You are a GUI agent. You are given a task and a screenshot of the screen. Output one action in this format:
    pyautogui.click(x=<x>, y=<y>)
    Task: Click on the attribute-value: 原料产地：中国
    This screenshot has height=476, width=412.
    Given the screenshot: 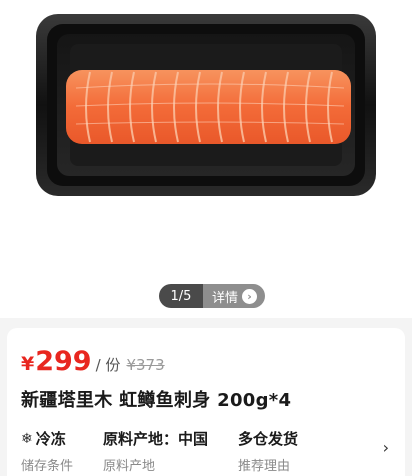 What is the action you would take?
    pyautogui.click(x=156, y=439)
    